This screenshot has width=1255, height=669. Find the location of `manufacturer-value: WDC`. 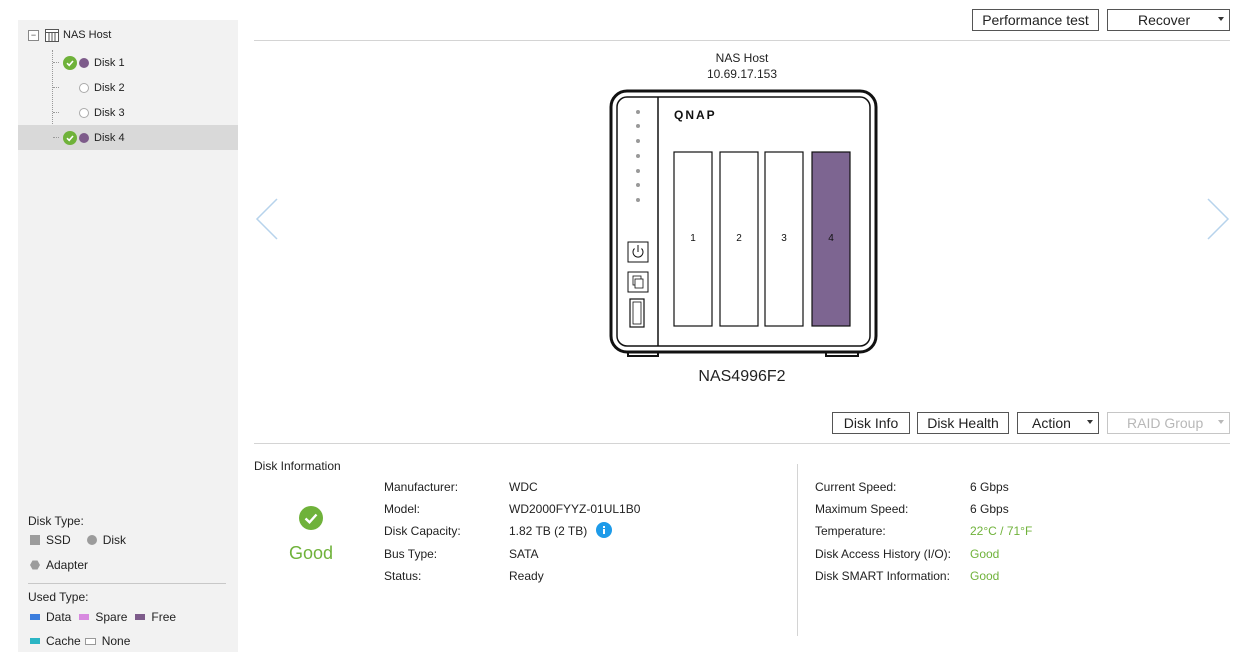

manufacturer-value: WDC is located at coordinates (523, 487).